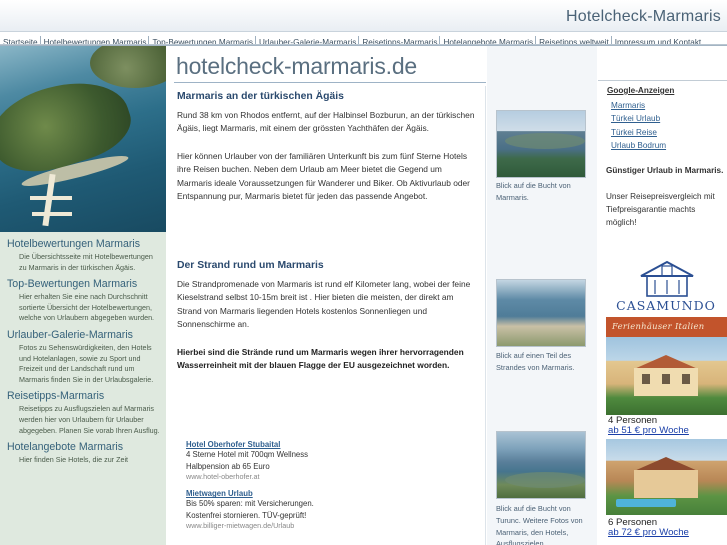 This screenshot has width=727, height=545. What do you see at coordinates (573, 40) in the screenshot?
I see `nav-reisetipps-weltweit: Reisetipps weltweit` at bounding box center [573, 40].